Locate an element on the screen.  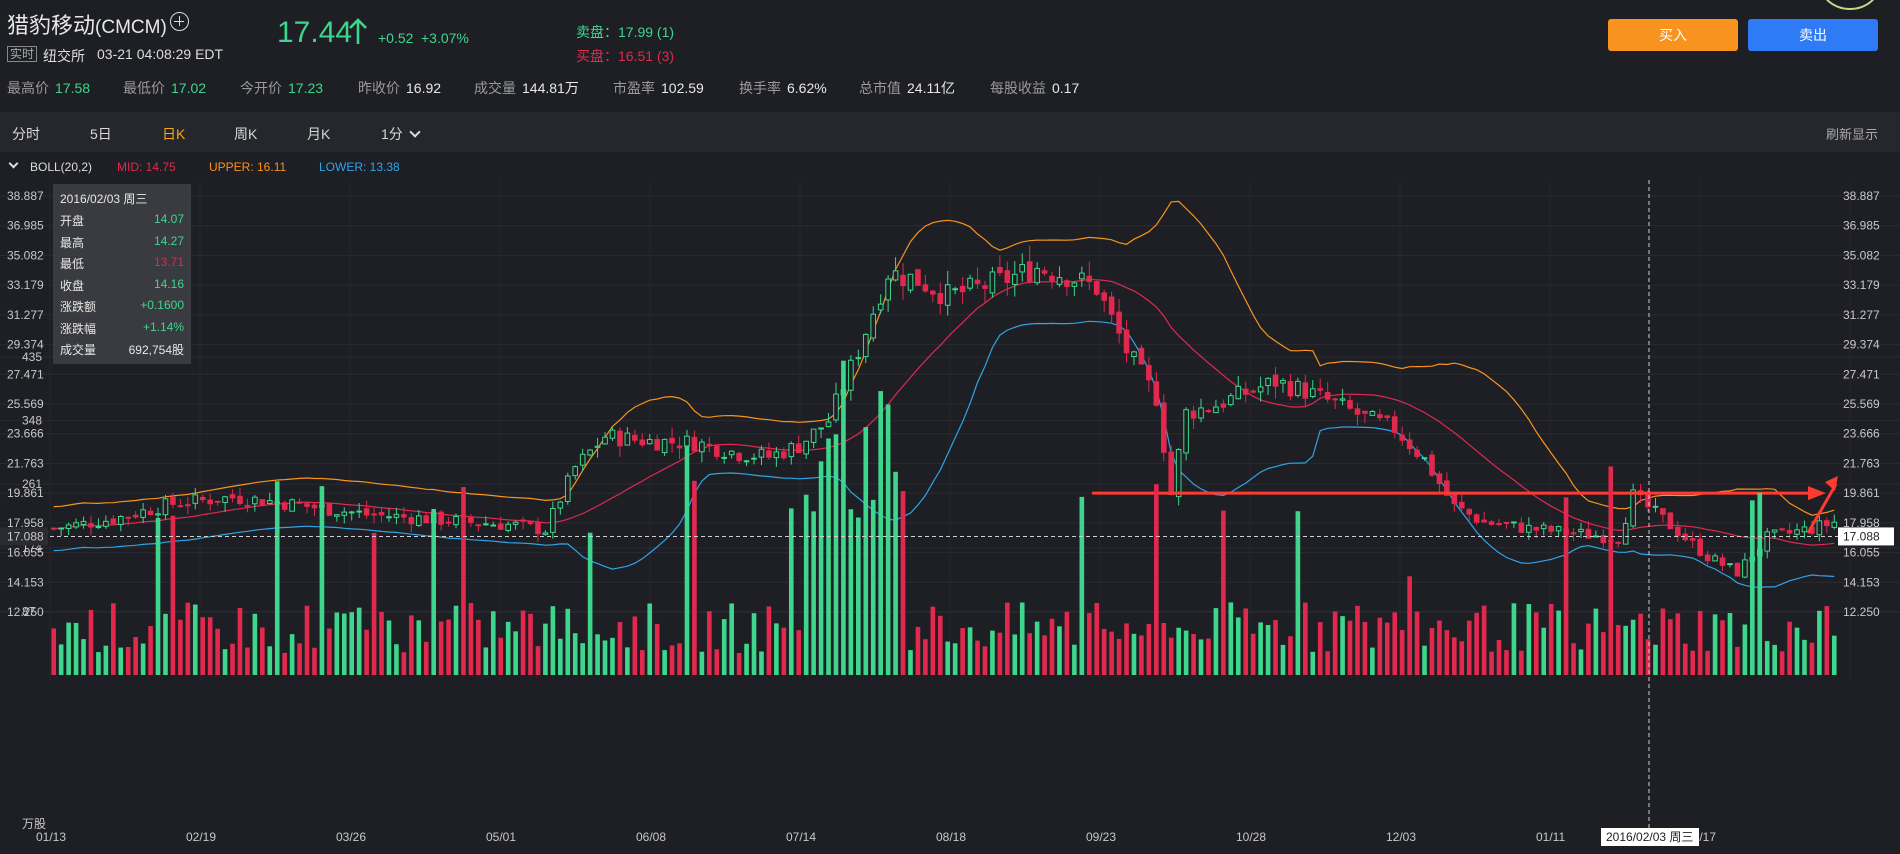
price-tick-label: 33.179 is located at coordinates (25, 285).